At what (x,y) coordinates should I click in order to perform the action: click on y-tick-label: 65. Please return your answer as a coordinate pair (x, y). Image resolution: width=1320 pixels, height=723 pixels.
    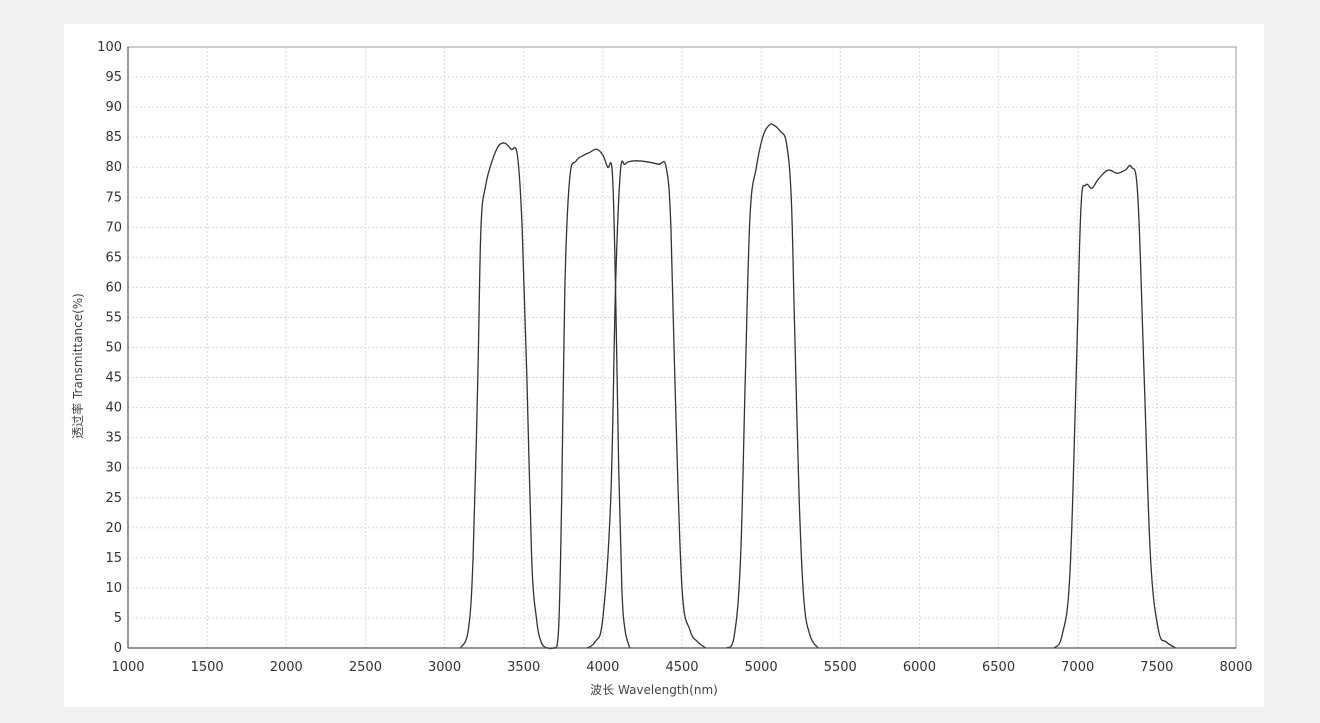
    Looking at the image, I should click on (113, 257).